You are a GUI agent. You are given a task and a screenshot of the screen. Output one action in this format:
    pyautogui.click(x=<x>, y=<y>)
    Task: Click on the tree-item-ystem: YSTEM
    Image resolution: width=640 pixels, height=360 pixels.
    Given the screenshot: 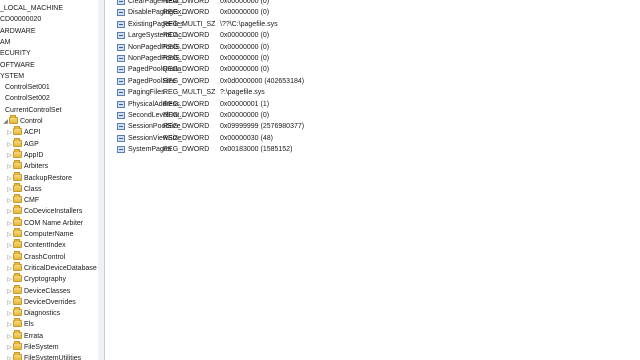 What is the action you would take?
    pyautogui.click(x=12, y=76)
    